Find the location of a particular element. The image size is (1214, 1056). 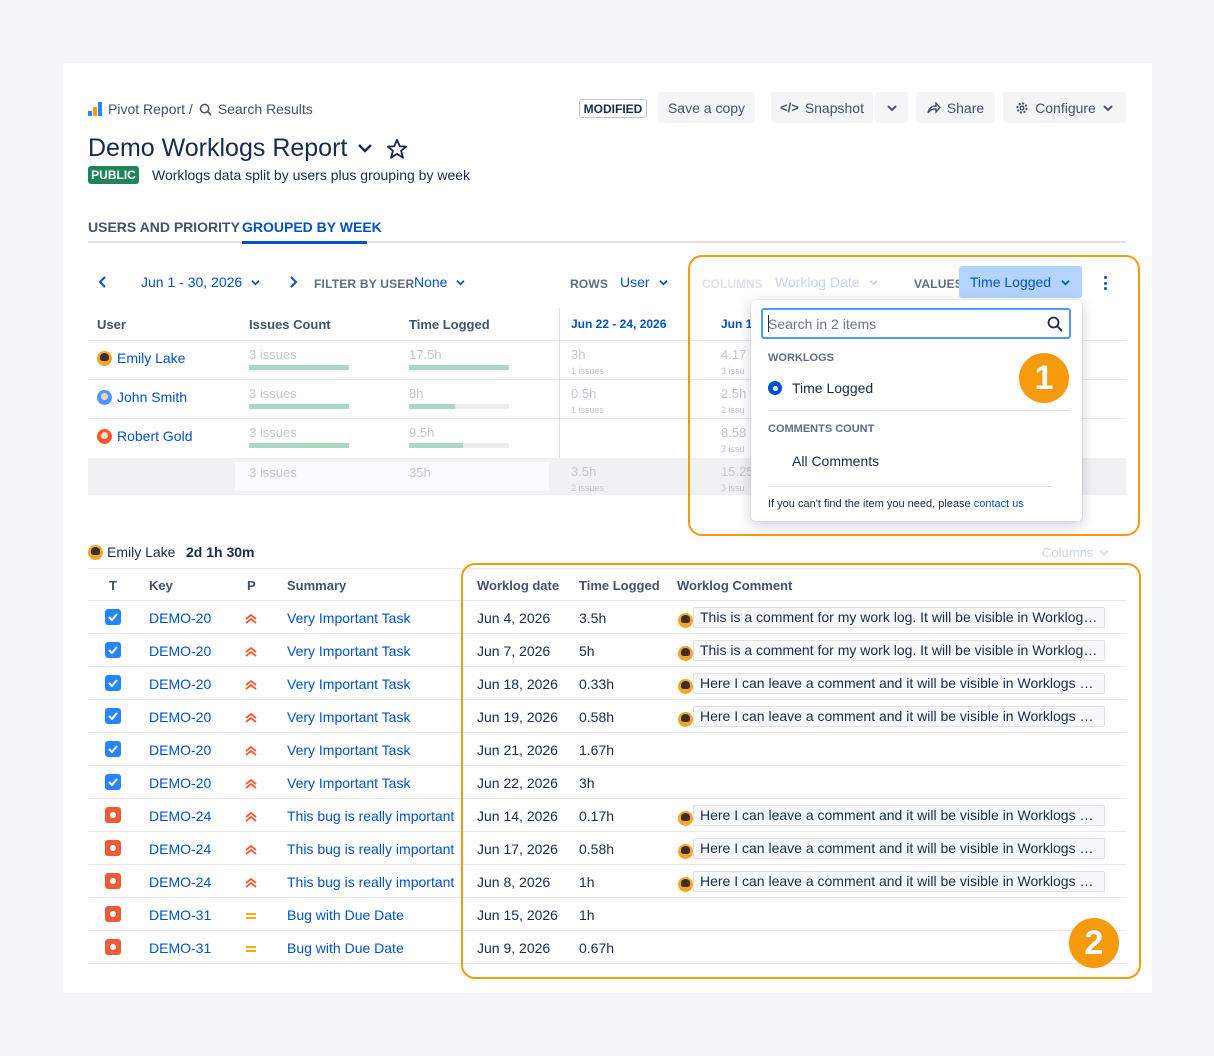

pivot-header-week-1: Jun 22 - 24, 2026 is located at coordinates (618, 324).